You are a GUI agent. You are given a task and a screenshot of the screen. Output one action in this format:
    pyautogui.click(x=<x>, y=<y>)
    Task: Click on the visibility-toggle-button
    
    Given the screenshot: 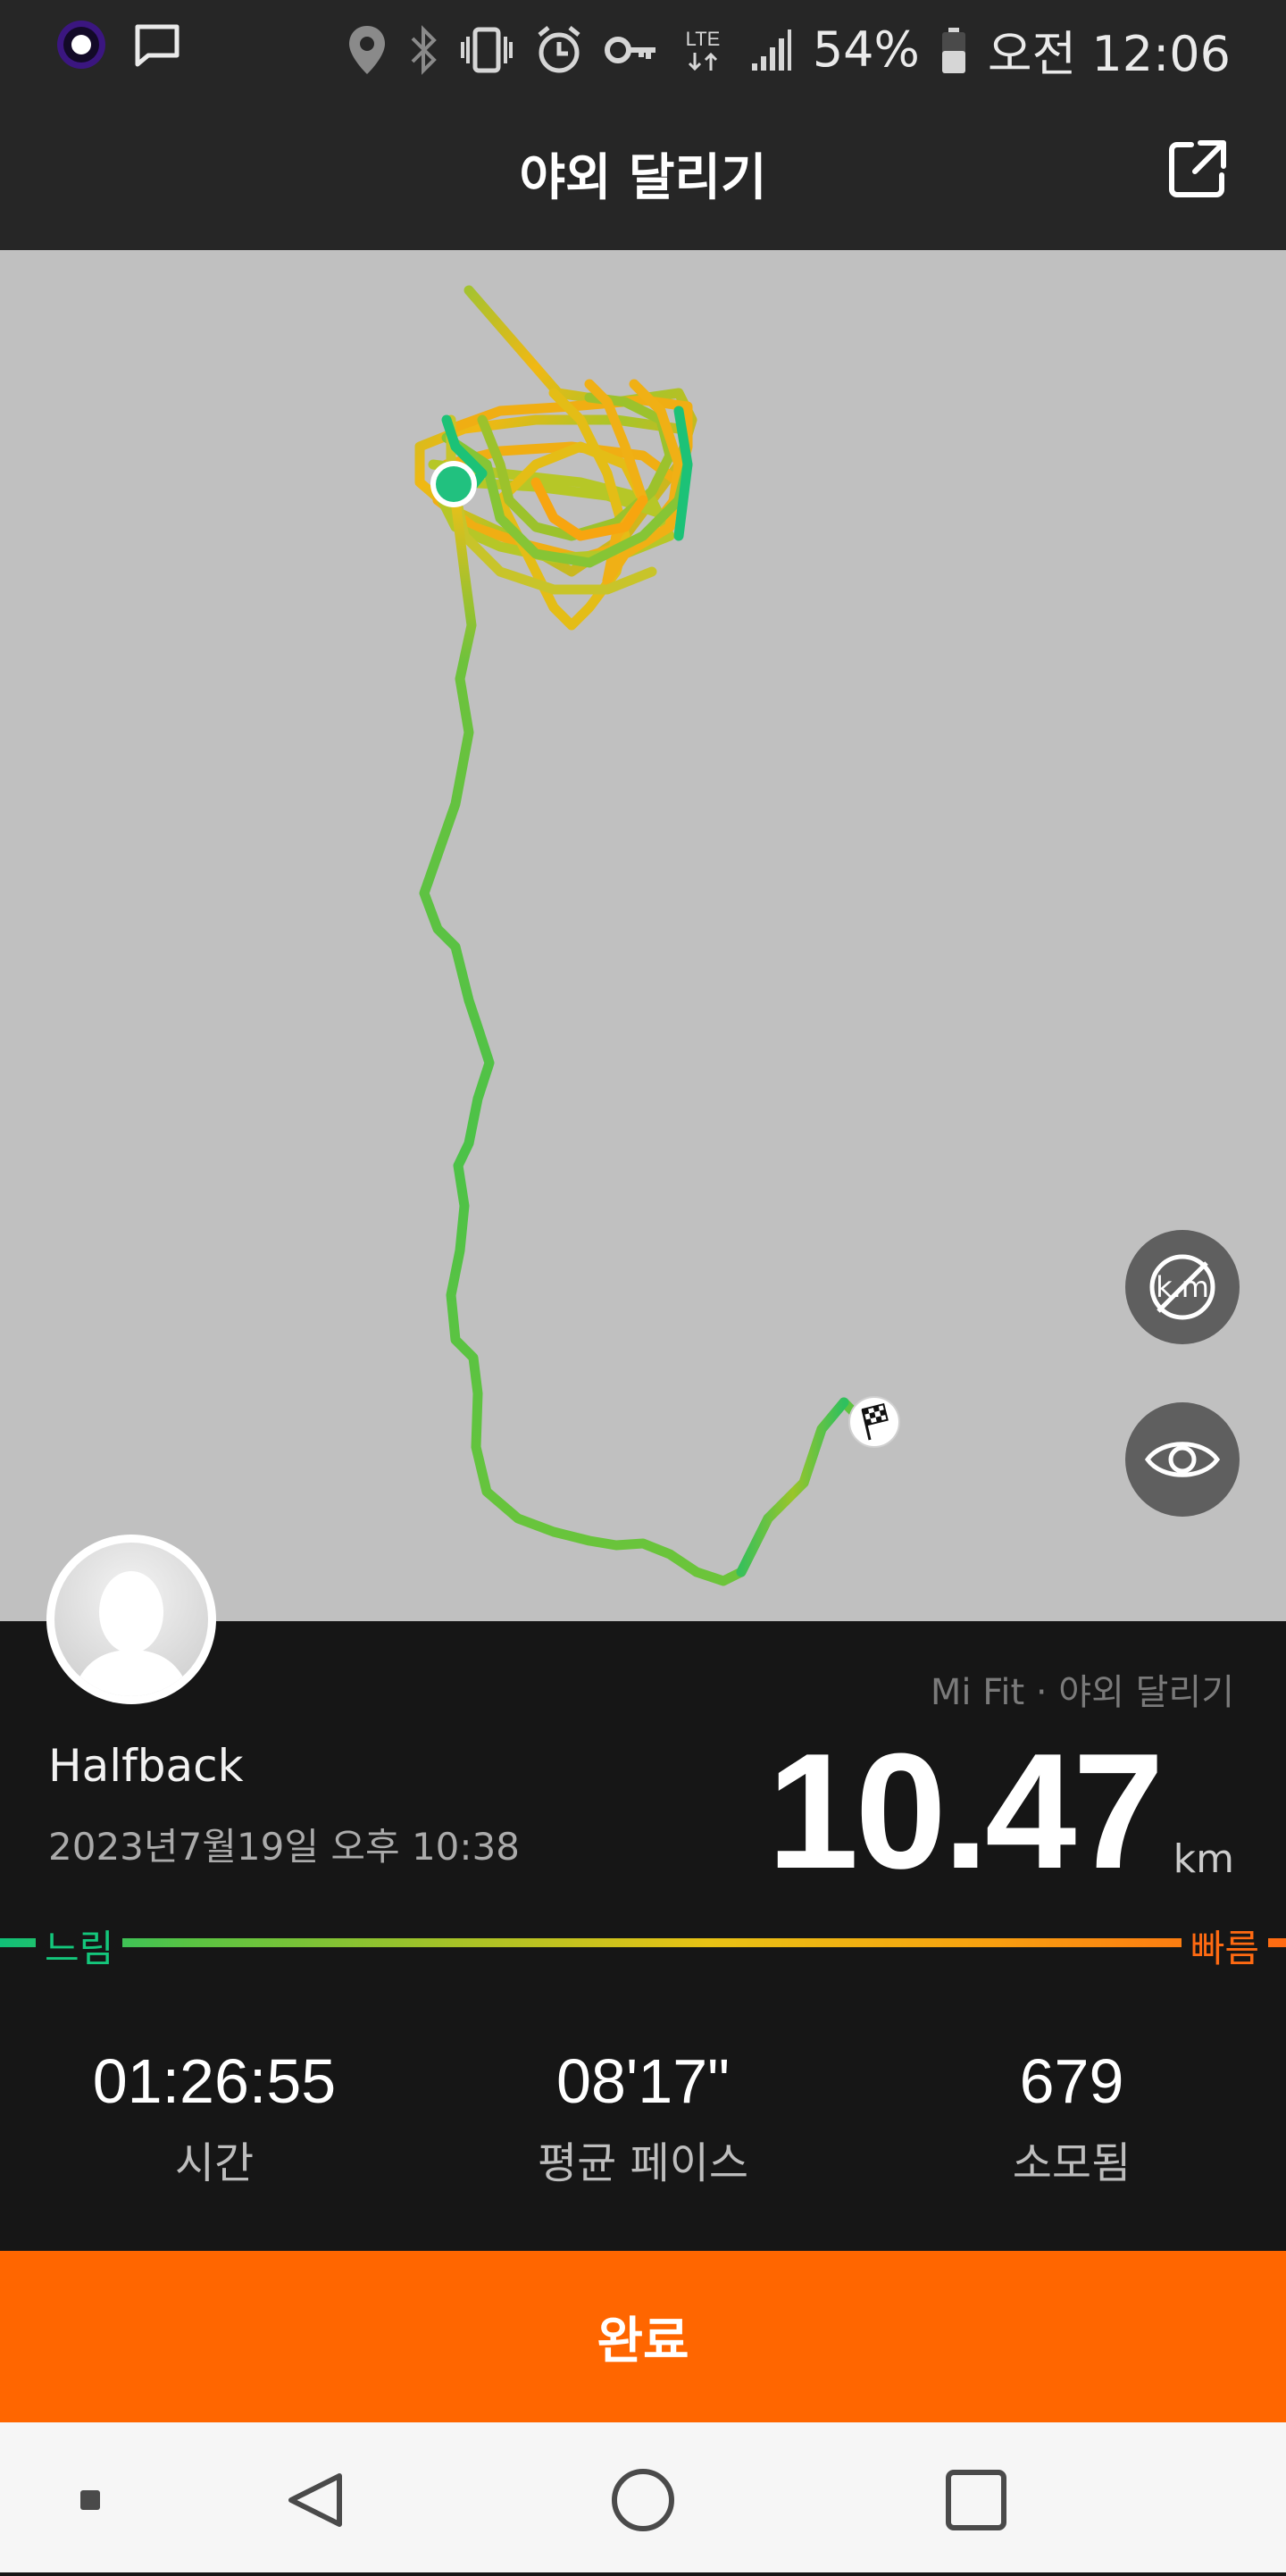 What is the action you would take?
    pyautogui.click(x=1182, y=1460)
    